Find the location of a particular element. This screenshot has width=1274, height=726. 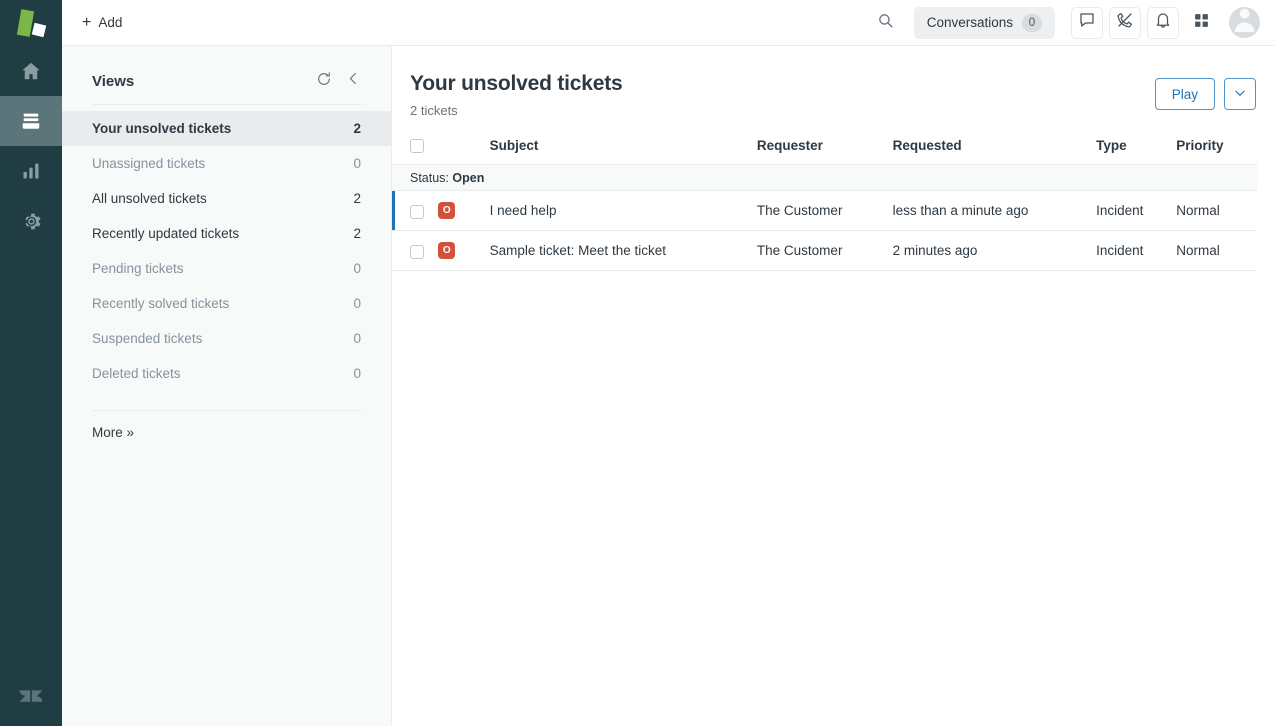

reporting-icon is located at coordinates (31, 171).